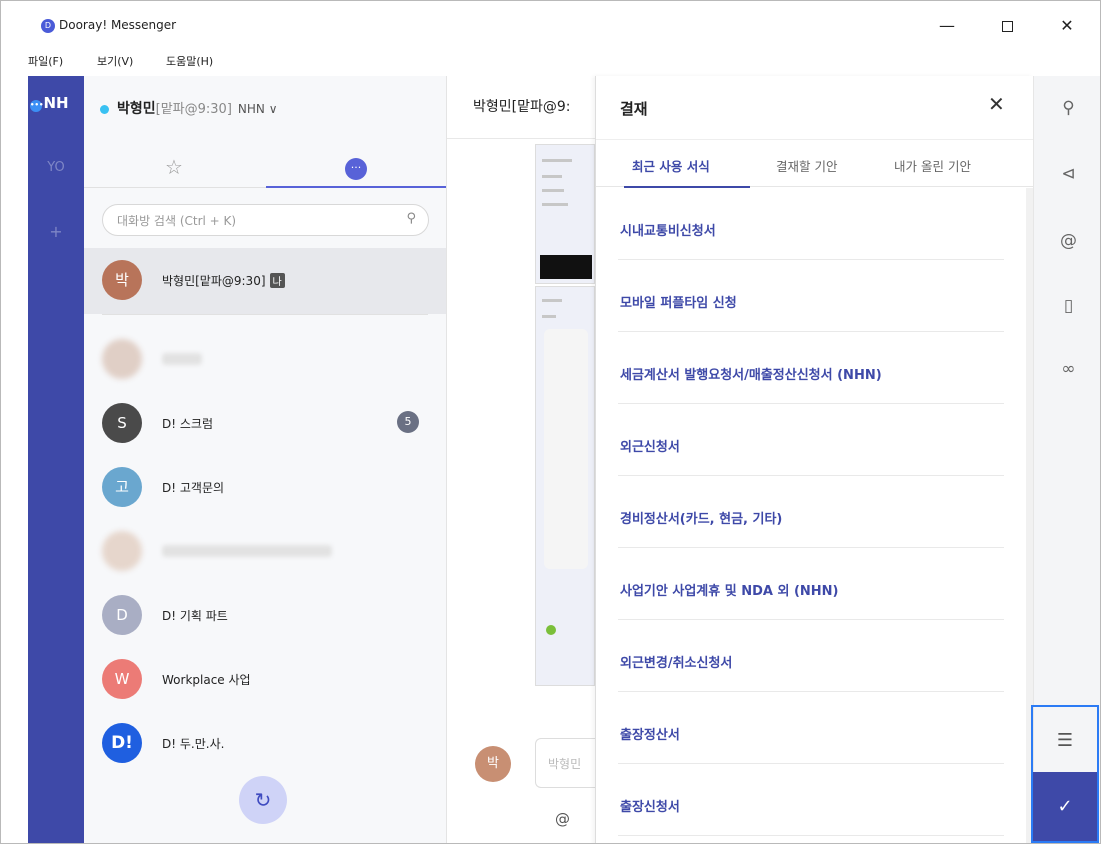  I want to click on chat-name: D! 고객문의, so click(193, 488).